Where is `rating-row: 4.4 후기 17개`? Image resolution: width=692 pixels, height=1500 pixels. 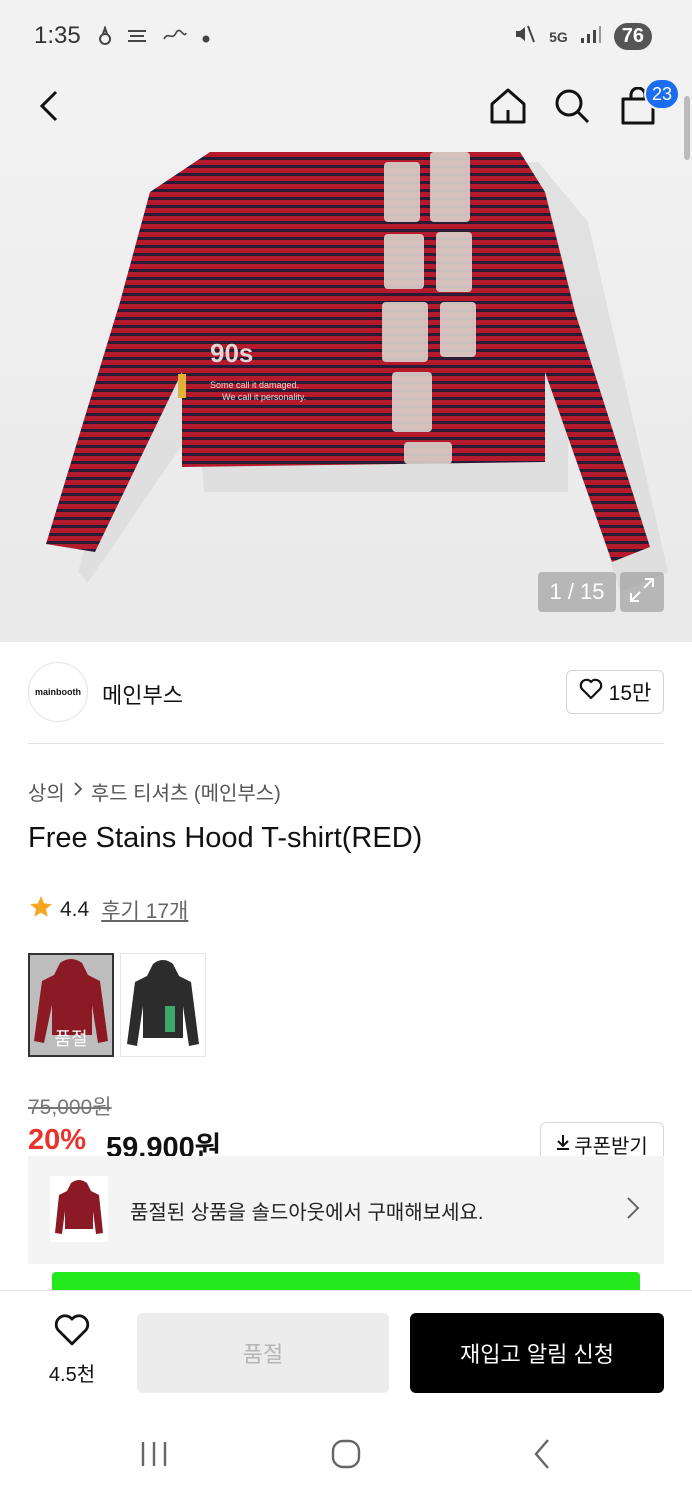
rating-row: 4.4 후기 17개 is located at coordinates (108, 910).